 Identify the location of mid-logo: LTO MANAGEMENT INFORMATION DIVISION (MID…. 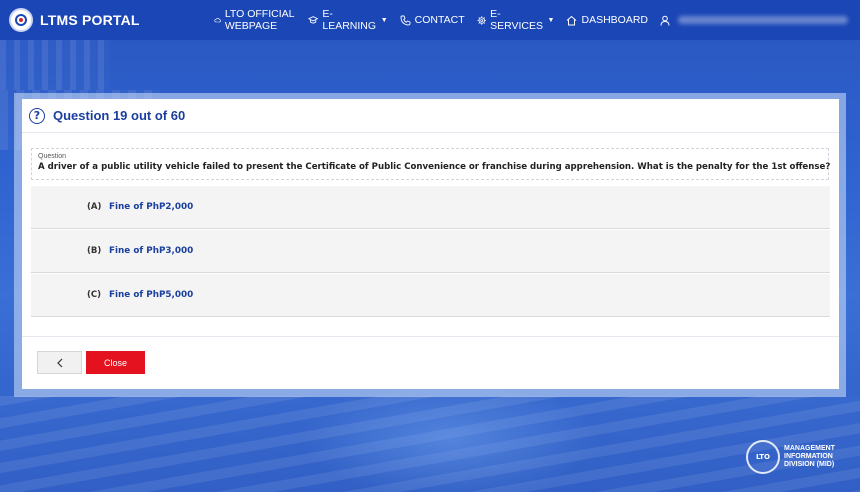
(795, 457).